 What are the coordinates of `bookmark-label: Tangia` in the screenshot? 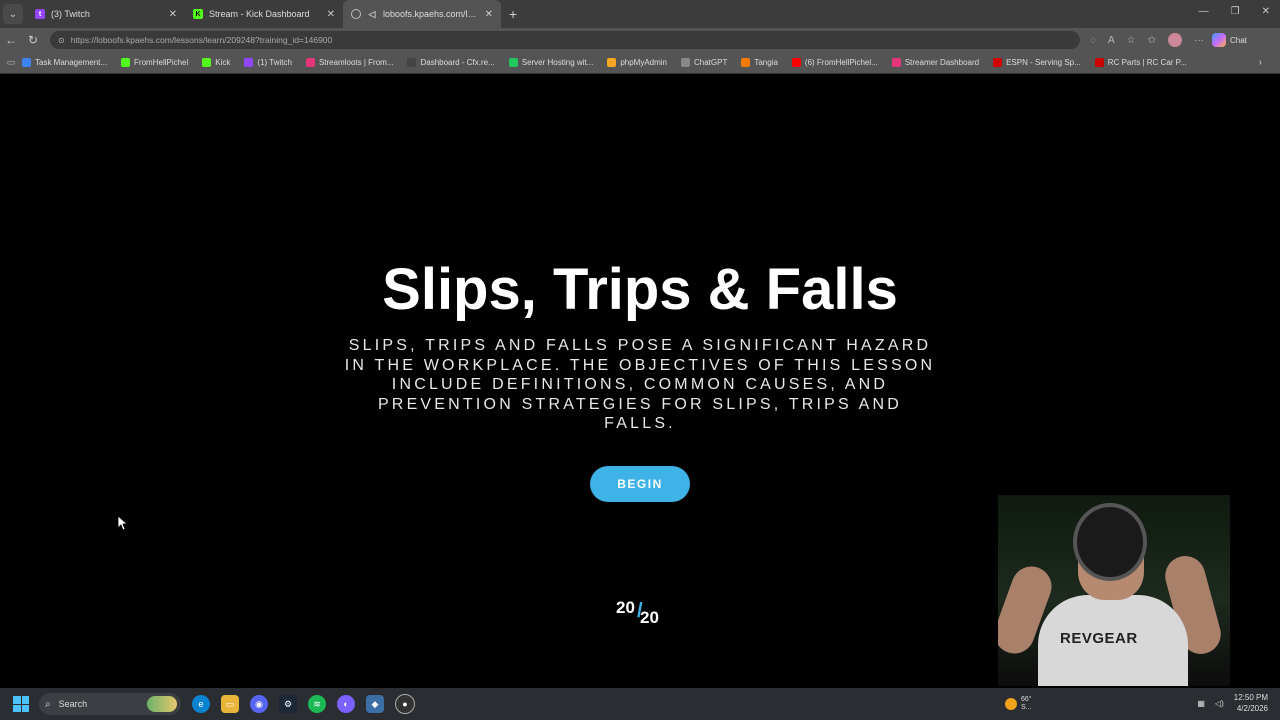 It's located at (766, 62).